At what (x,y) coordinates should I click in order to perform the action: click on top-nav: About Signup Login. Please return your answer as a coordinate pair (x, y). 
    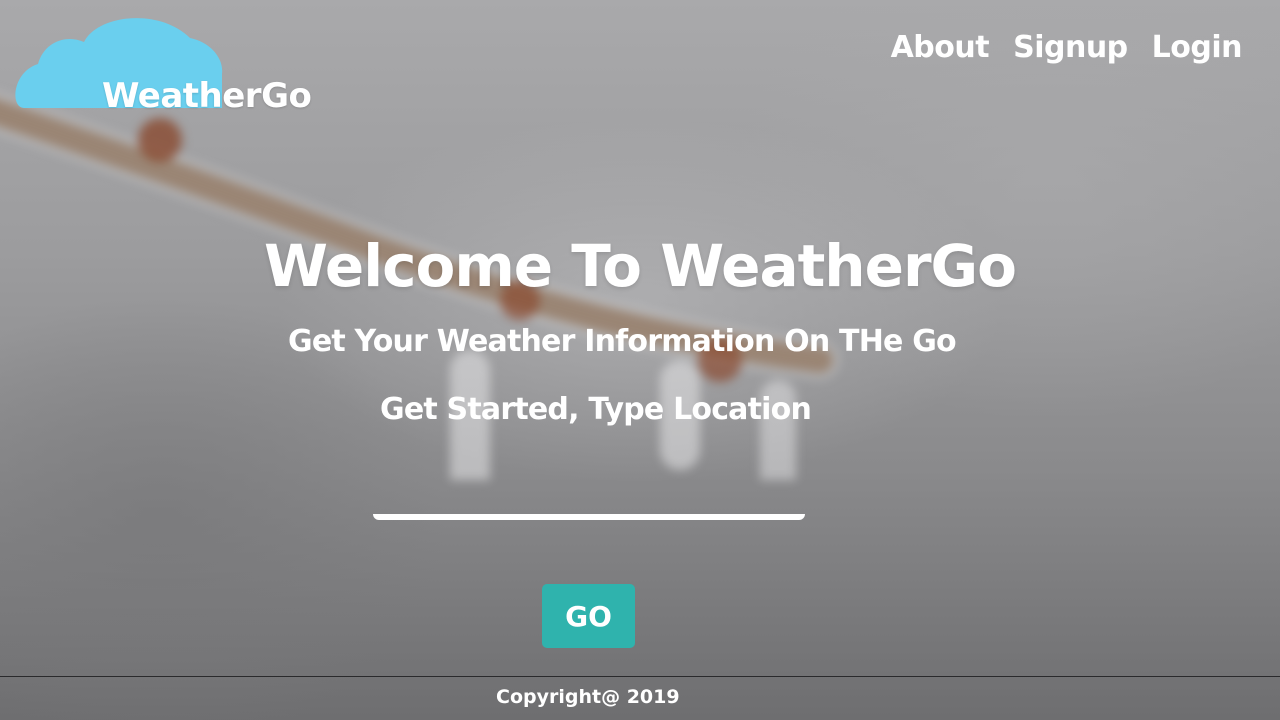
    Looking at the image, I should click on (1067, 47).